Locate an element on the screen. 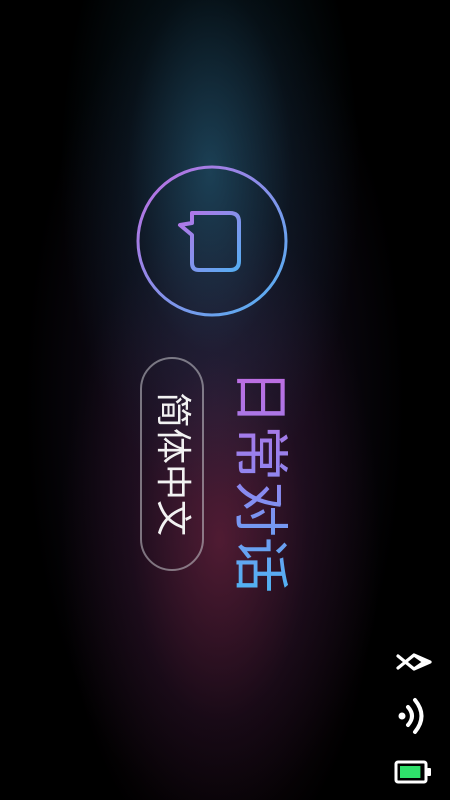  page-title: 日常对话 is located at coordinates (259, 481).